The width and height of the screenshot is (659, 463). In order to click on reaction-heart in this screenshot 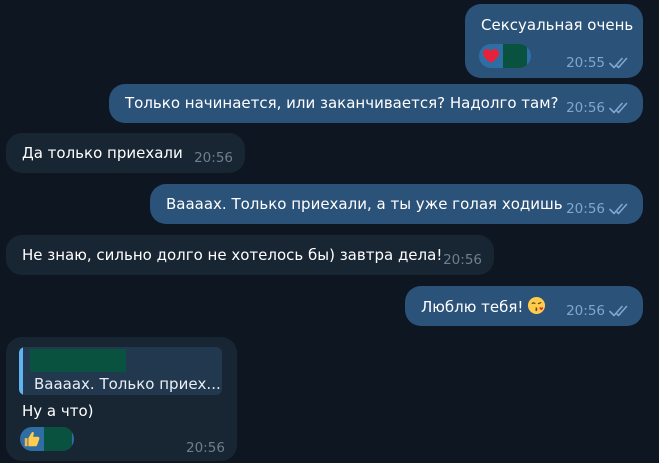, I will do `click(505, 56)`.